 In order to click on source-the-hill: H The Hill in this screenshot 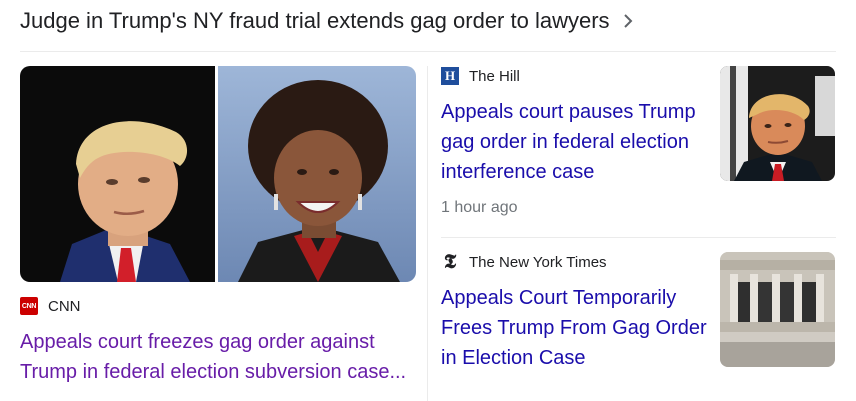, I will do `click(576, 76)`.